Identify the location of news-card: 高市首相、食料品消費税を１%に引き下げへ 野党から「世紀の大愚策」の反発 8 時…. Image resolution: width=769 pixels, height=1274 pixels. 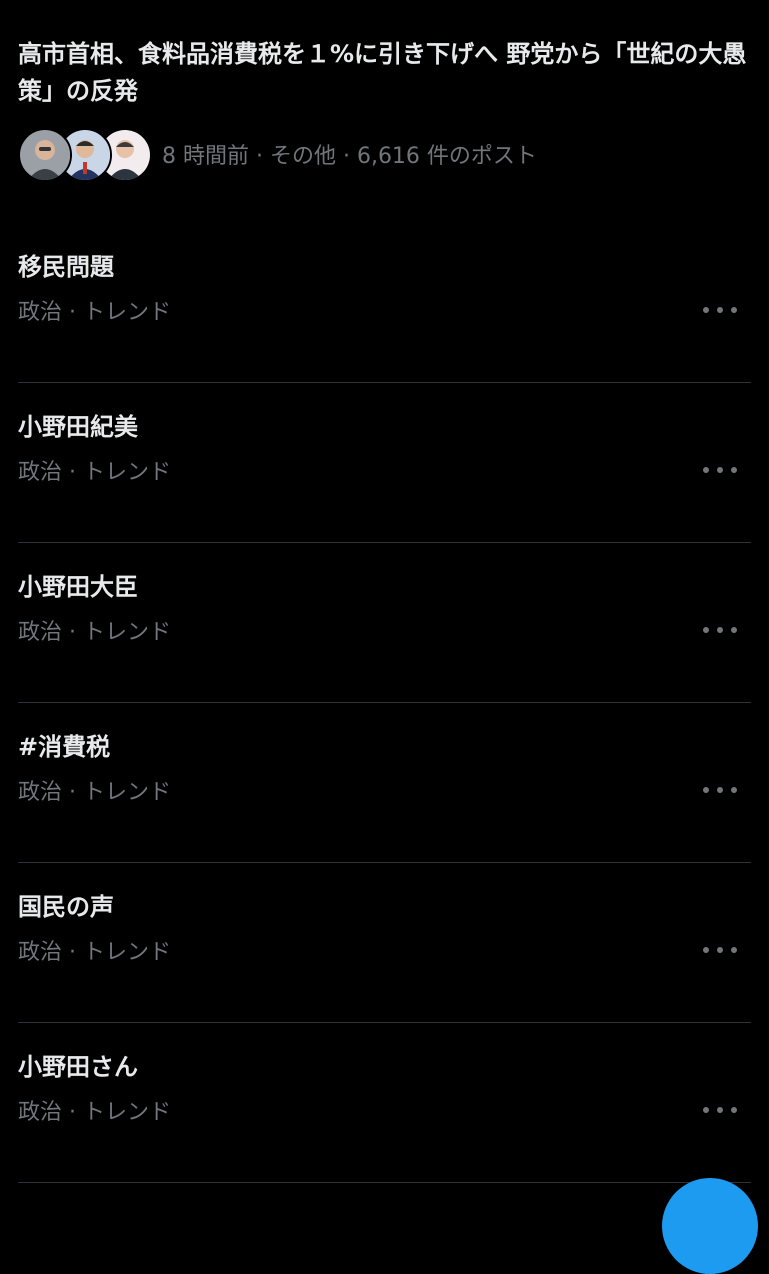
(383, 109).